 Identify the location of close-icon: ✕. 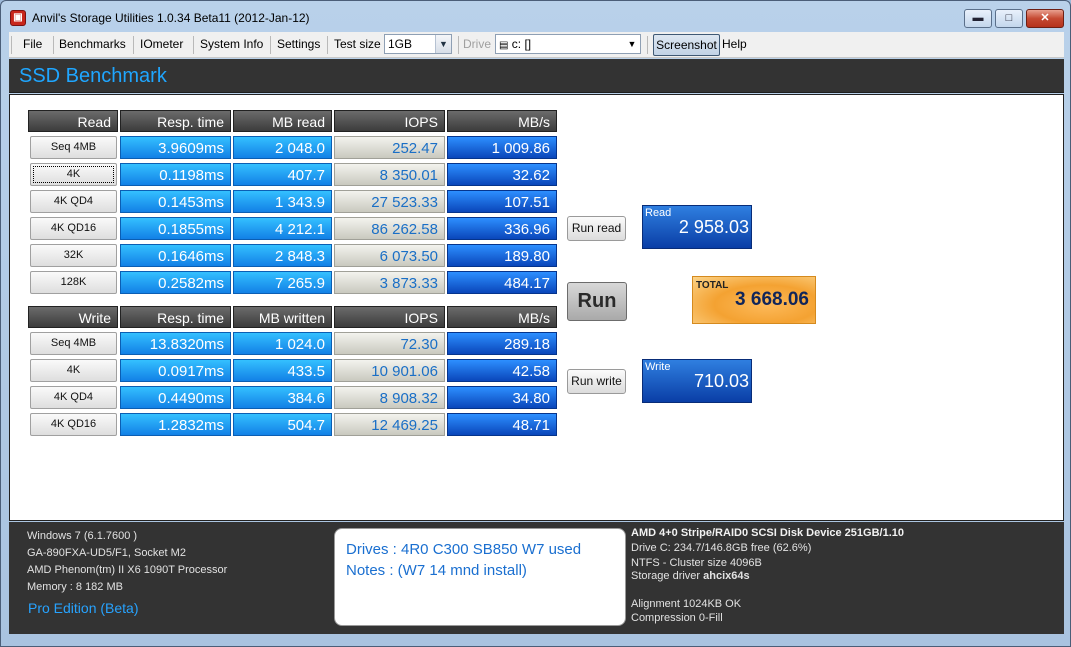
(1045, 18).